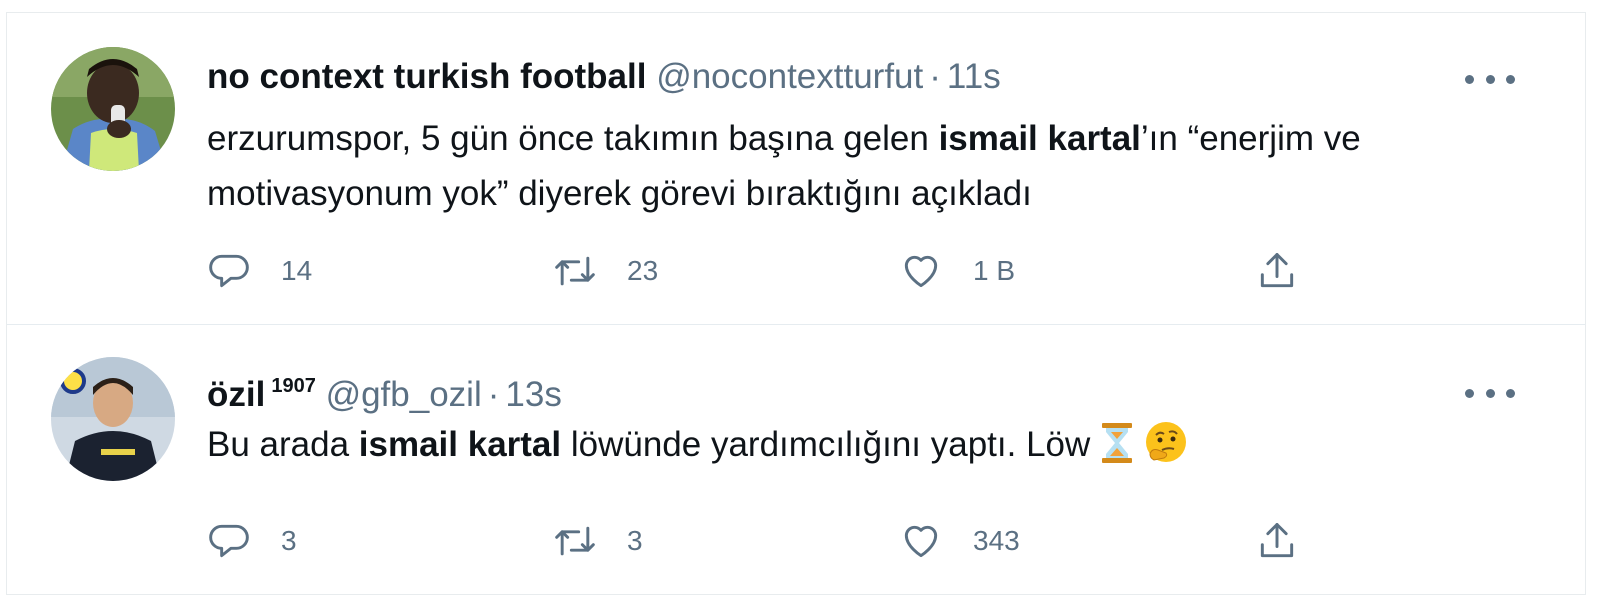 The width and height of the screenshot is (1600, 603). Describe the element at coordinates (598, 541) in the screenshot. I see `retweet-button: 3` at that location.